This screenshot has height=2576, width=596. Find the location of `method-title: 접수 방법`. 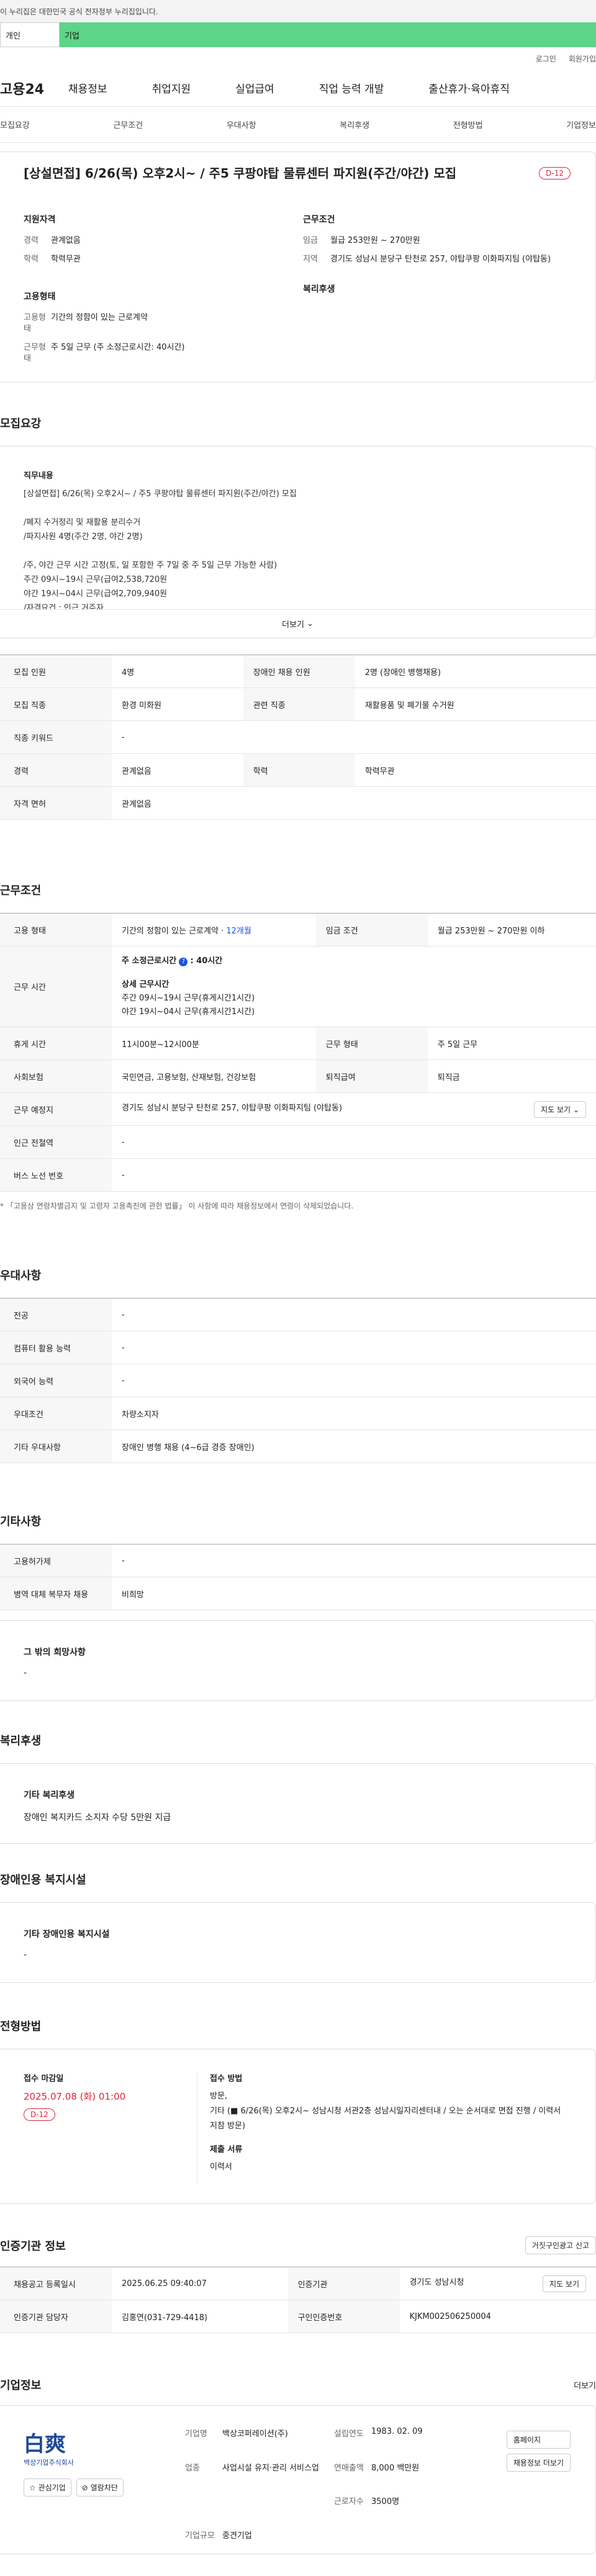

method-title: 접수 방법 is located at coordinates (226, 2079).